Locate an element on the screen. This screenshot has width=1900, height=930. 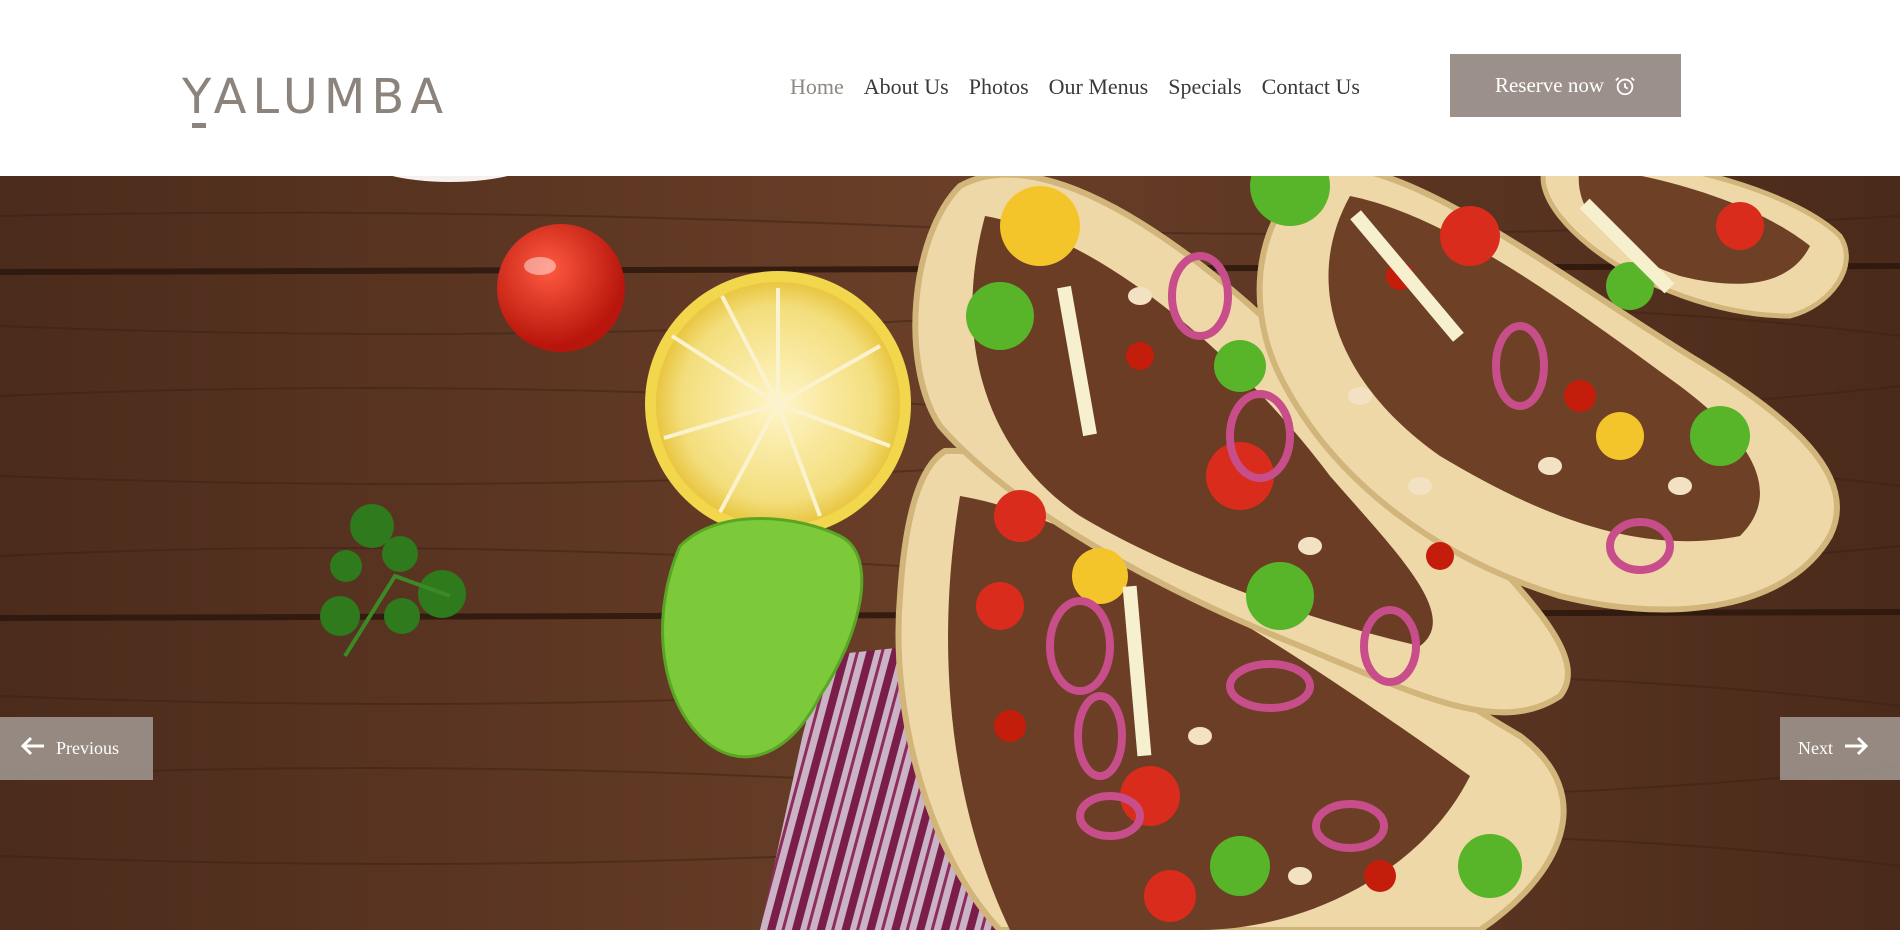
arrow-left-icon is located at coordinates (33, 748).